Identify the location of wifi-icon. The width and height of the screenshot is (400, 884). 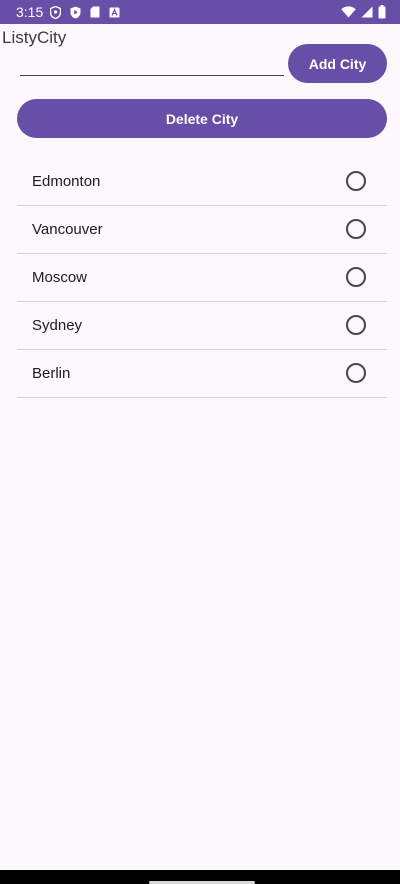
(348, 12).